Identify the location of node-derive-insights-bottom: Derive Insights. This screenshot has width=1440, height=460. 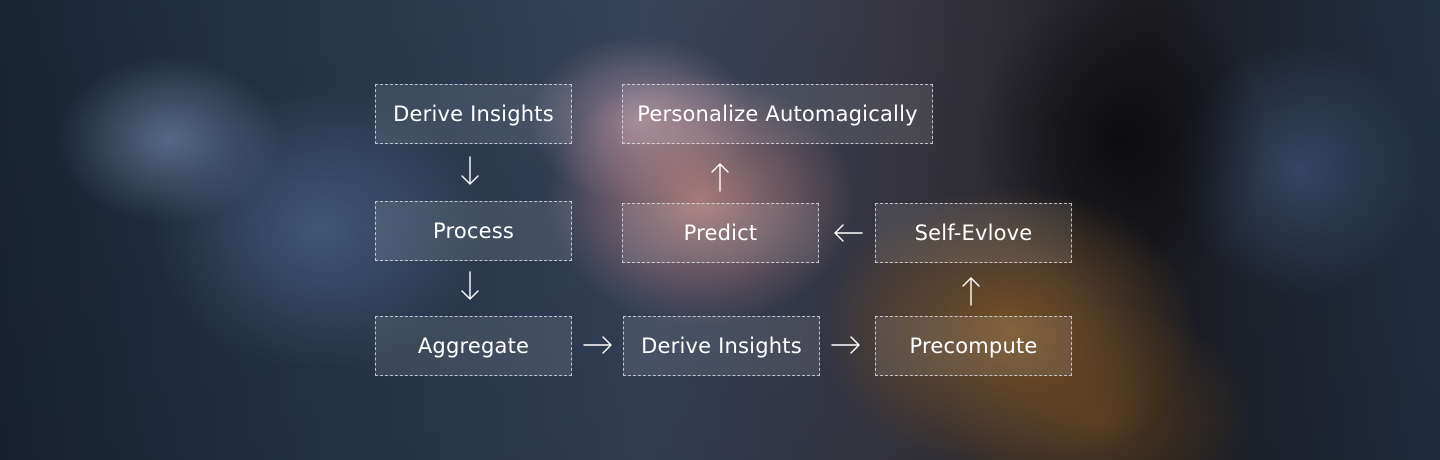
(721, 346).